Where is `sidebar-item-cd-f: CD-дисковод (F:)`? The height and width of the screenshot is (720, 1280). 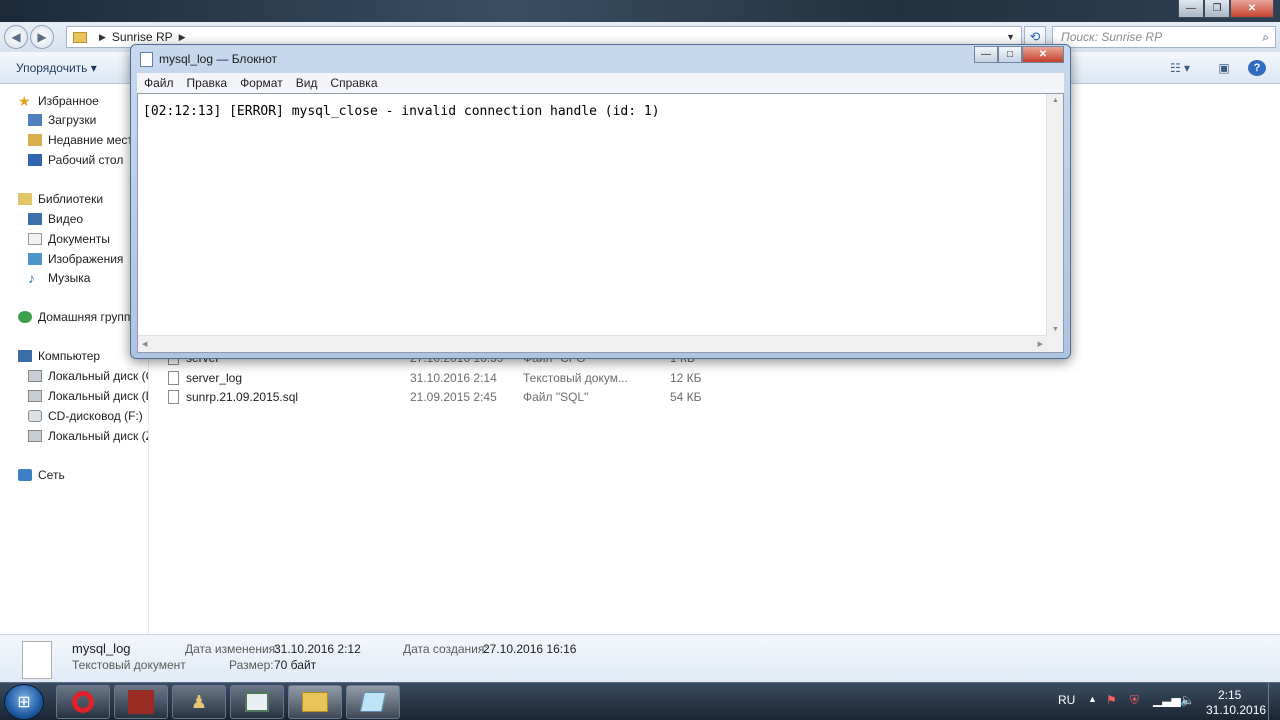 sidebar-item-cd-f: CD-дисковод (F:) is located at coordinates (85, 416).